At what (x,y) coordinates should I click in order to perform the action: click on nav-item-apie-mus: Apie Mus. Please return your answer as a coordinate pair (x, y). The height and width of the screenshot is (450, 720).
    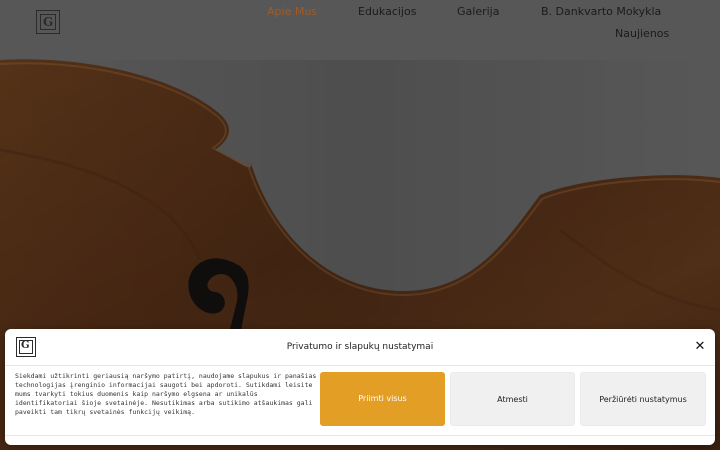
    Looking at the image, I should click on (292, 11).